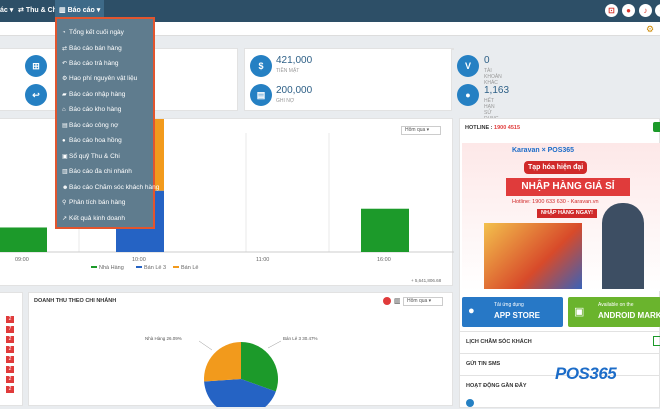  Describe the element at coordinates (656, 127) in the screenshot. I see `phone-icon` at that location.